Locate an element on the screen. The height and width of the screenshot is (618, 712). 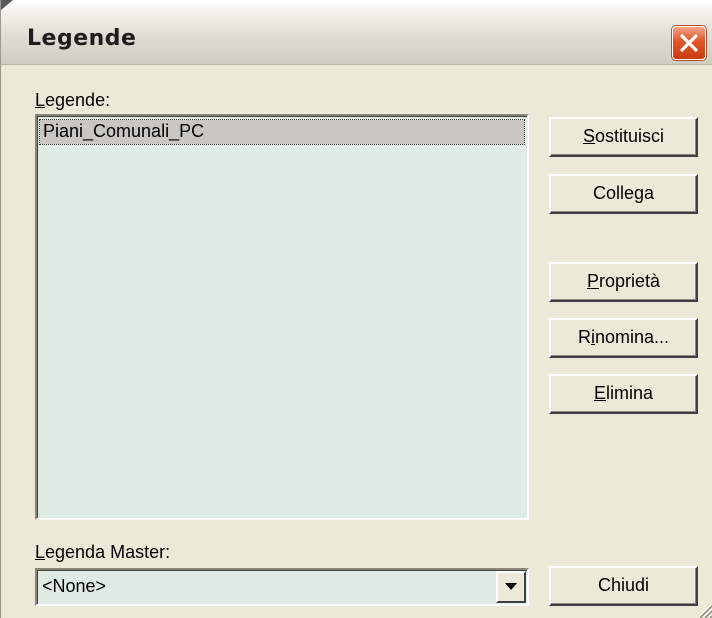
replace-button: Sostituisci is located at coordinates (623, 137).